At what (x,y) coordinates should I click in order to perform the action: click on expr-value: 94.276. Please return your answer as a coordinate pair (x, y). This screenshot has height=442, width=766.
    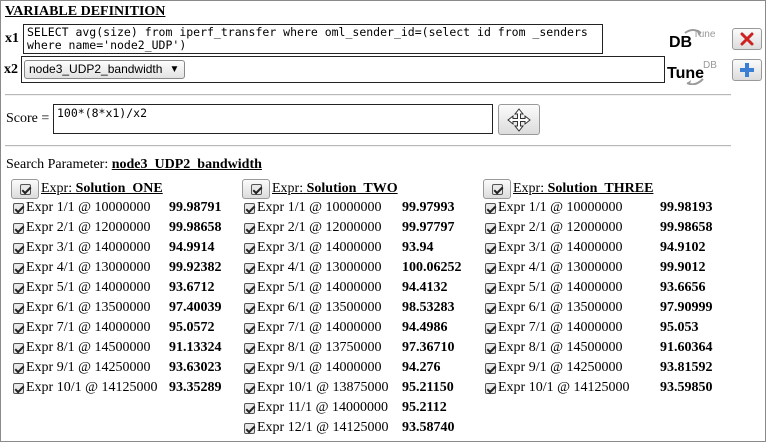
    Looking at the image, I should click on (421, 367).